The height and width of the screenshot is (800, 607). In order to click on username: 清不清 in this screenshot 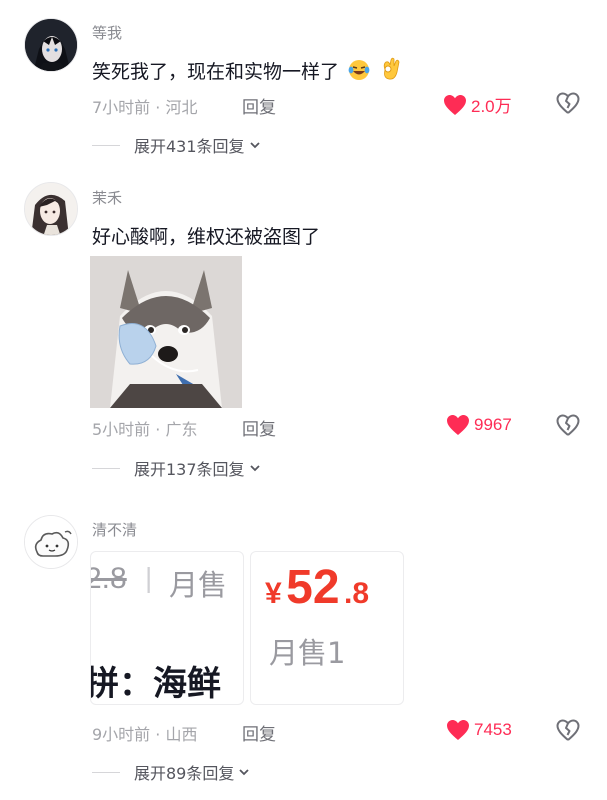, I will do `click(114, 529)`.